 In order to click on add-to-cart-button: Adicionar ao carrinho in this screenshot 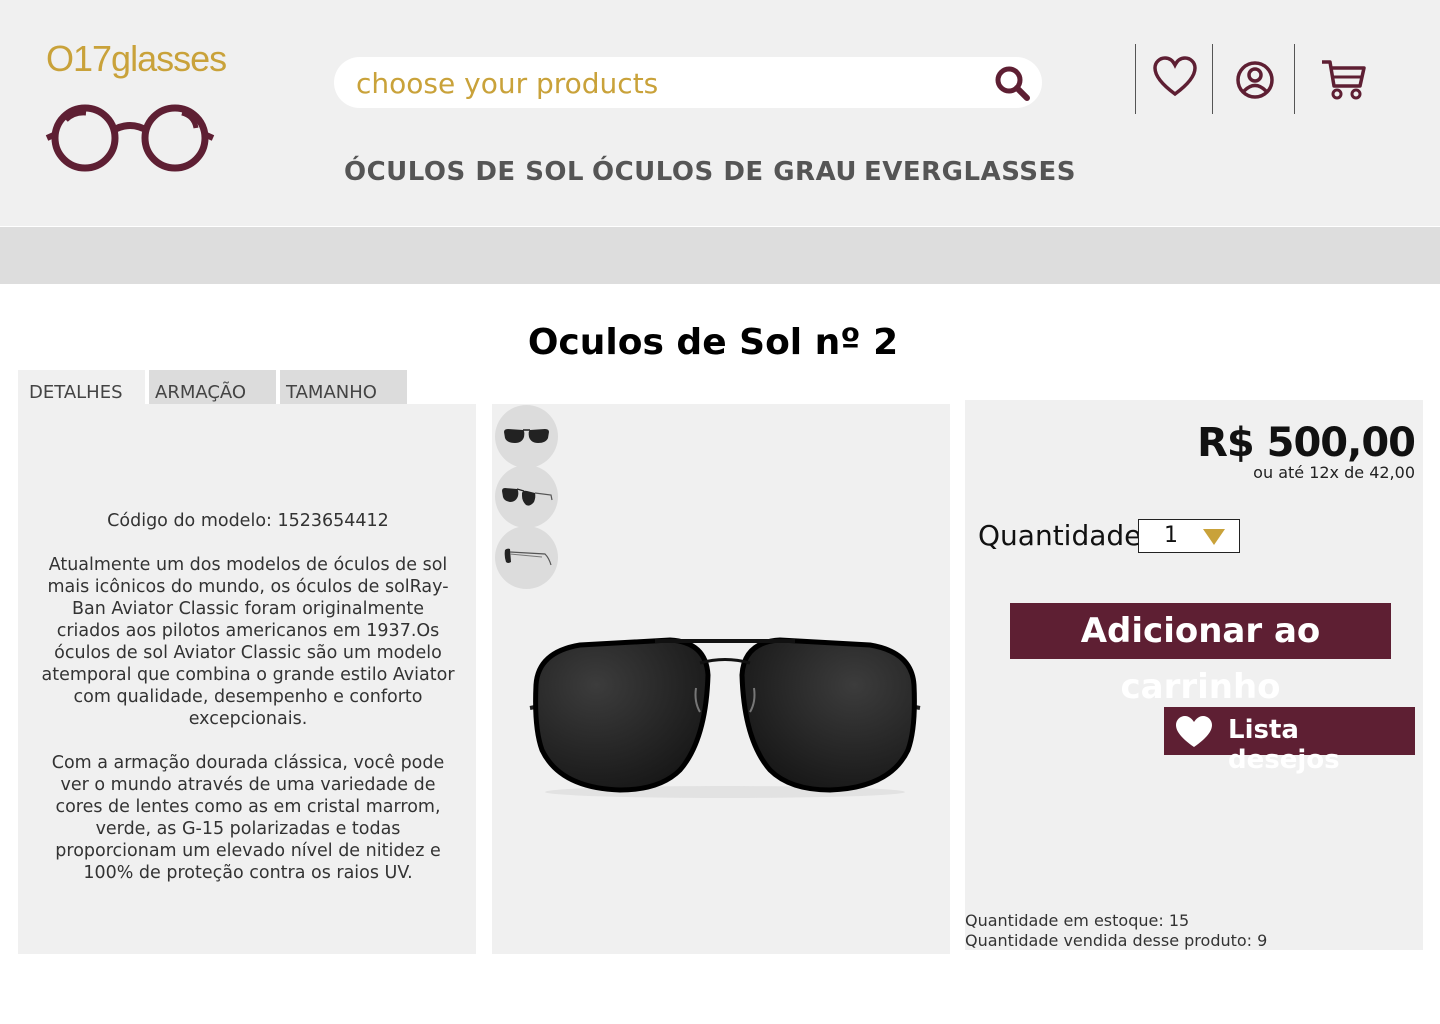, I will do `click(1200, 655)`.